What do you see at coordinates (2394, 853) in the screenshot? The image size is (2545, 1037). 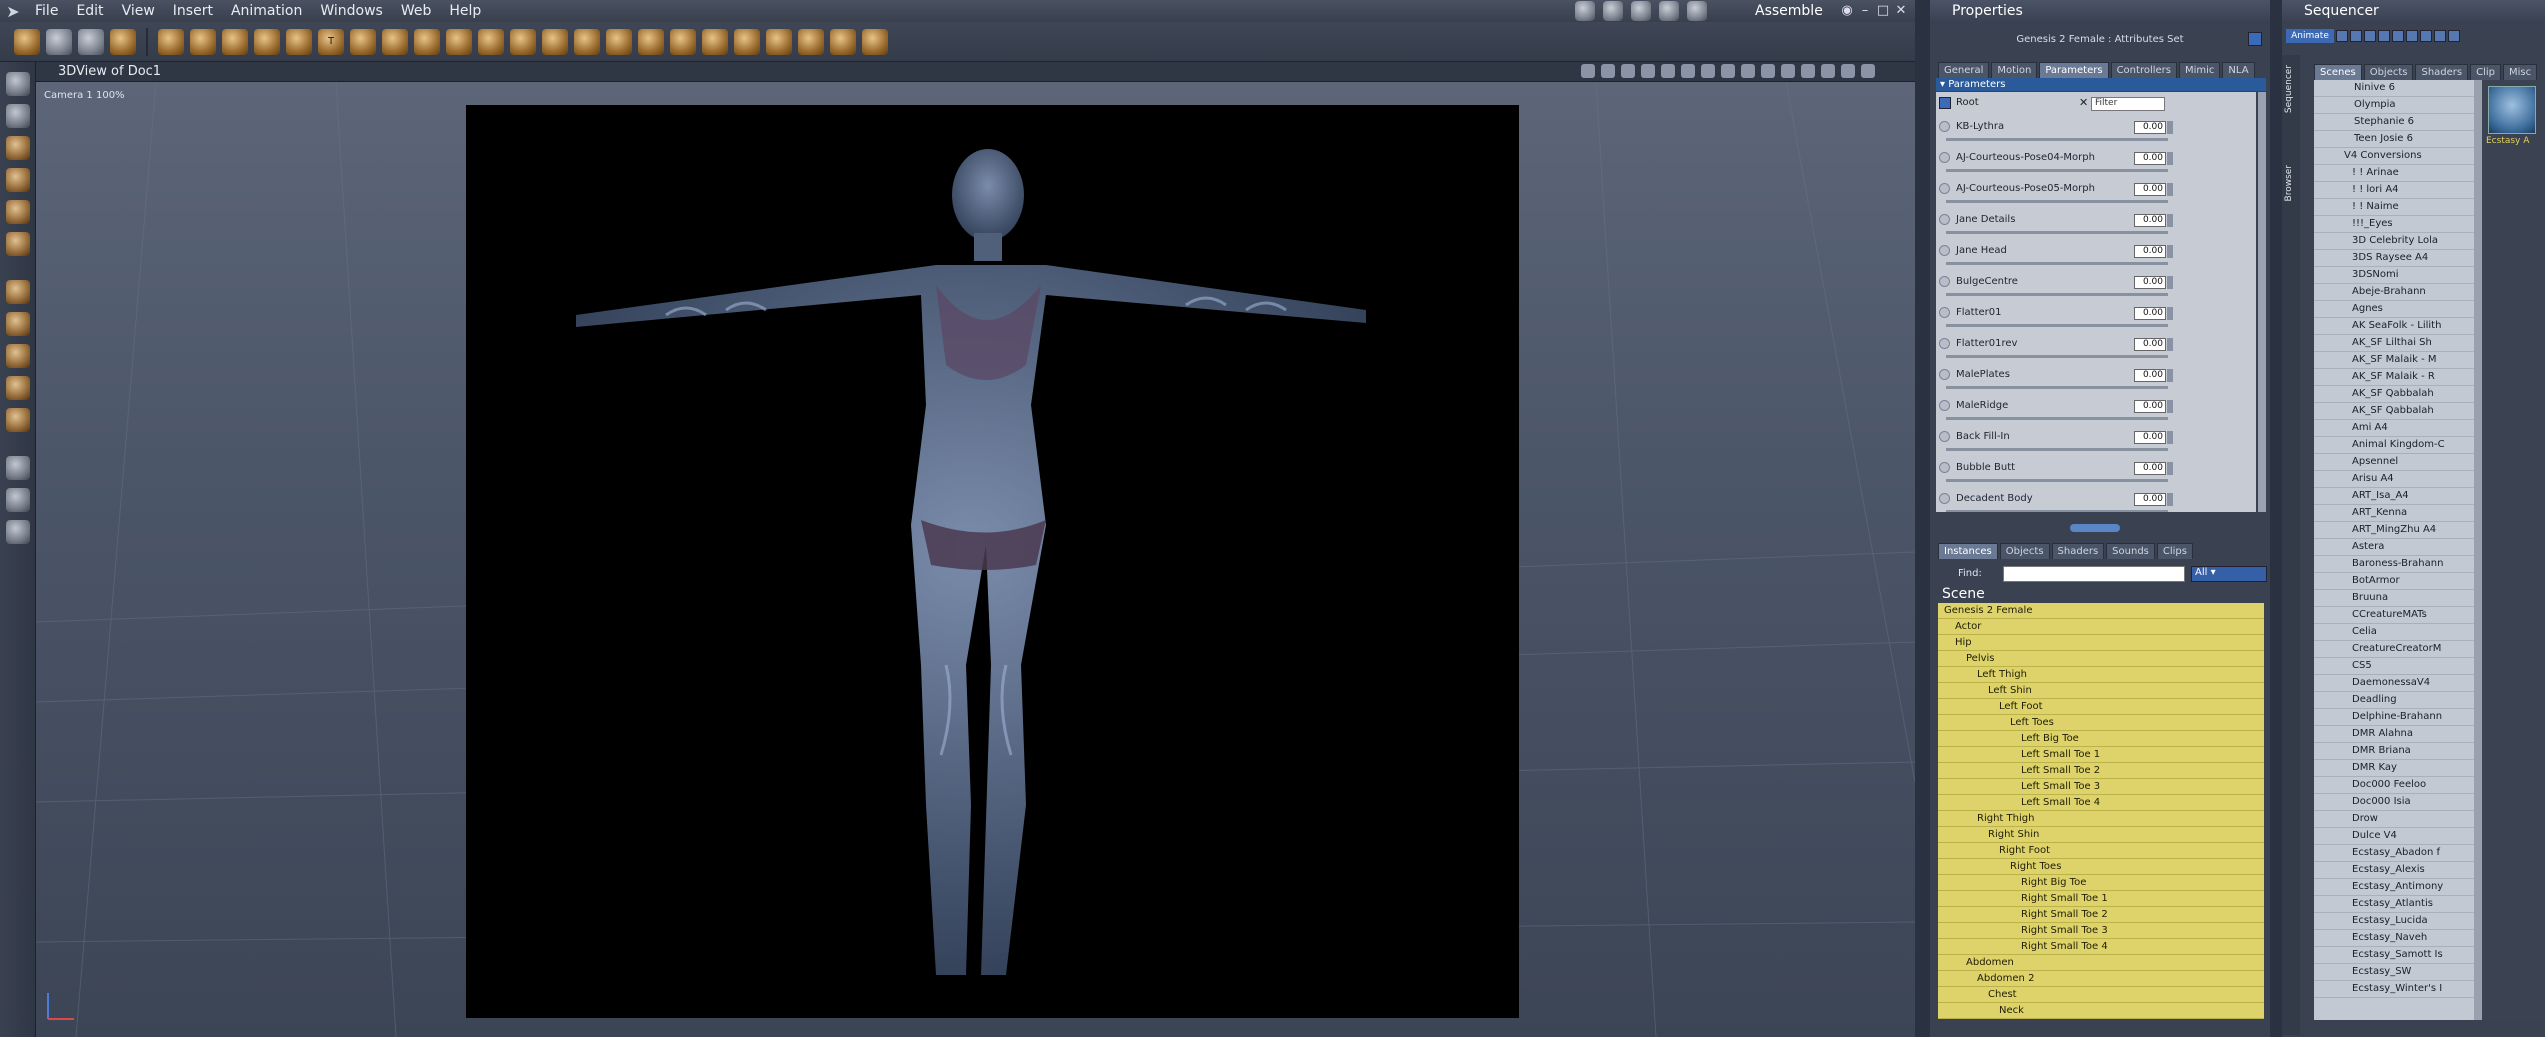 I see `list-item: Ecstasy_Abadon f` at bounding box center [2394, 853].